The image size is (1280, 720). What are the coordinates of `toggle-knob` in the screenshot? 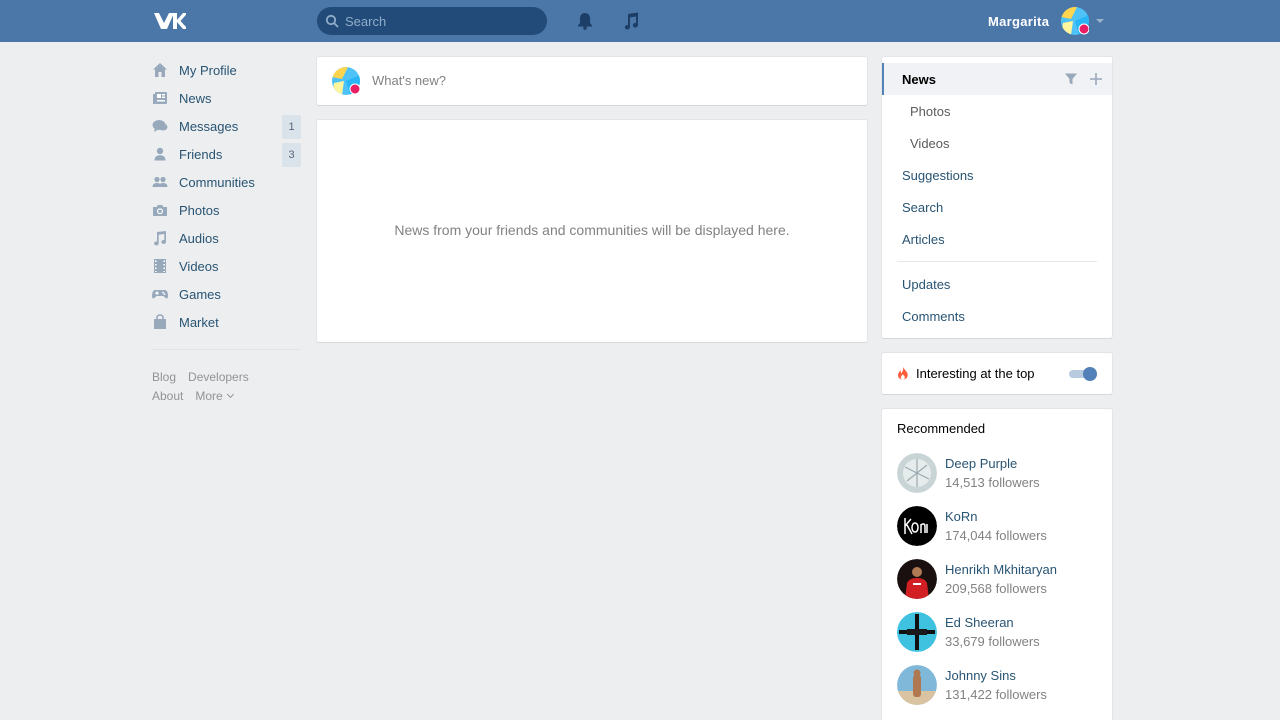 It's located at (1090, 374).